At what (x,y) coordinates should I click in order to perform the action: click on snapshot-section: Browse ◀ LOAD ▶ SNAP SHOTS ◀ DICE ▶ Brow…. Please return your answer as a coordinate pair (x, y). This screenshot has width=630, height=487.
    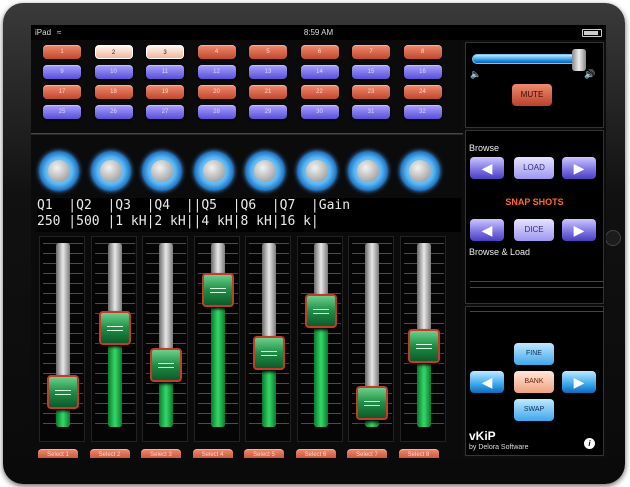
    Looking at the image, I should click on (534, 217).